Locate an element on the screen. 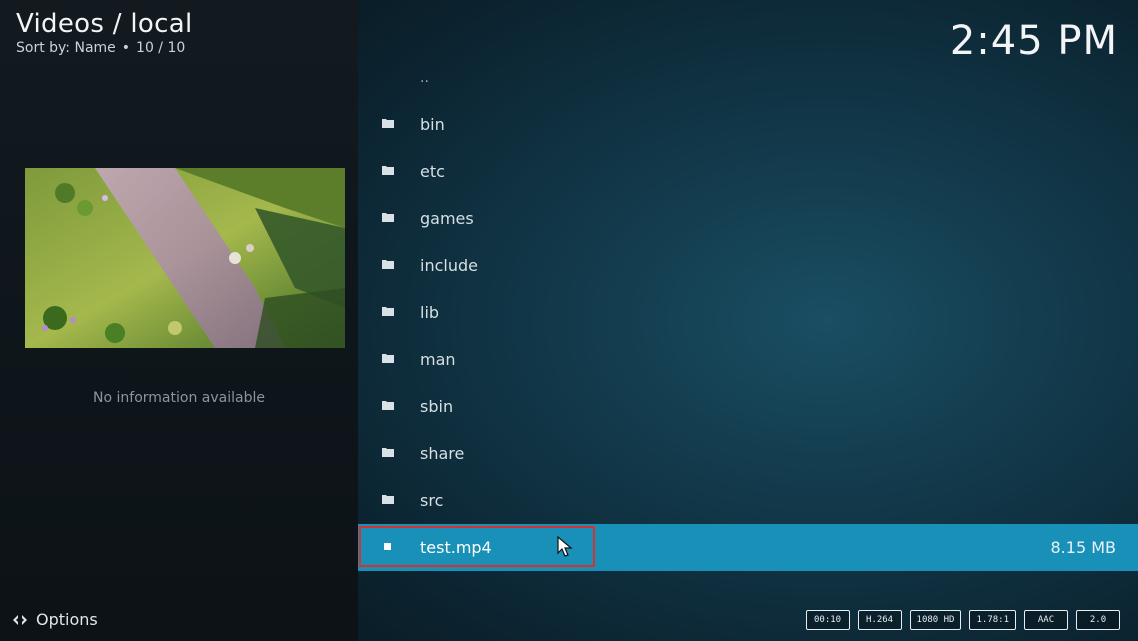 This screenshot has height=641, width=1138. list-item-folder: etc is located at coordinates (748, 171).